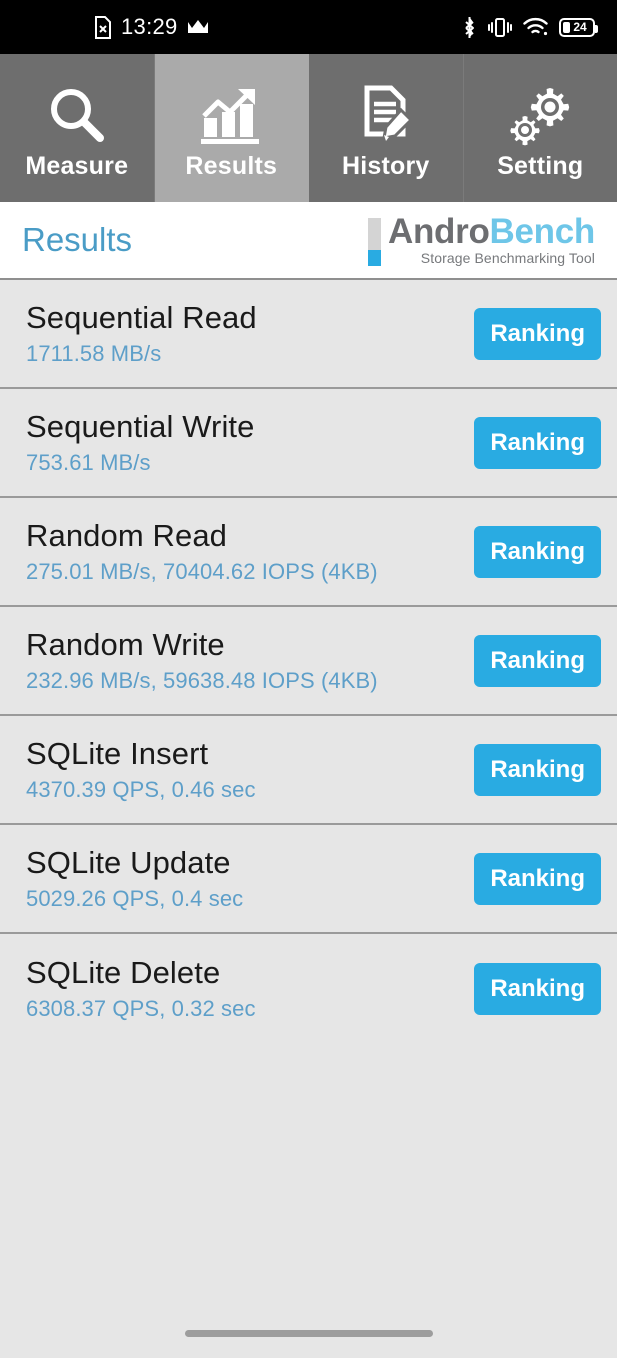  Describe the element at coordinates (542, 231) in the screenshot. I see `logo-word-bench: Bench` at that location.